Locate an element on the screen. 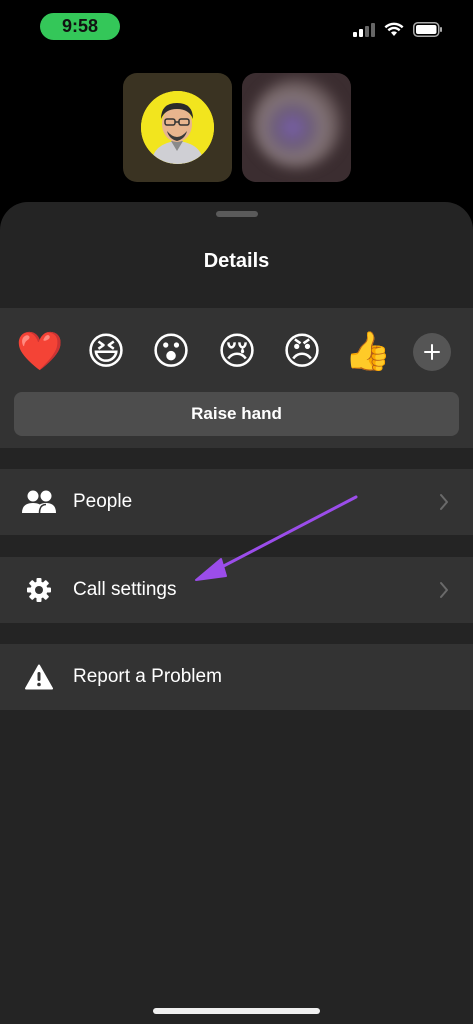 Image resolution: width=473 pixels, height=1024 pixels. menu-item-people: People is located at coordinates (236, 502).